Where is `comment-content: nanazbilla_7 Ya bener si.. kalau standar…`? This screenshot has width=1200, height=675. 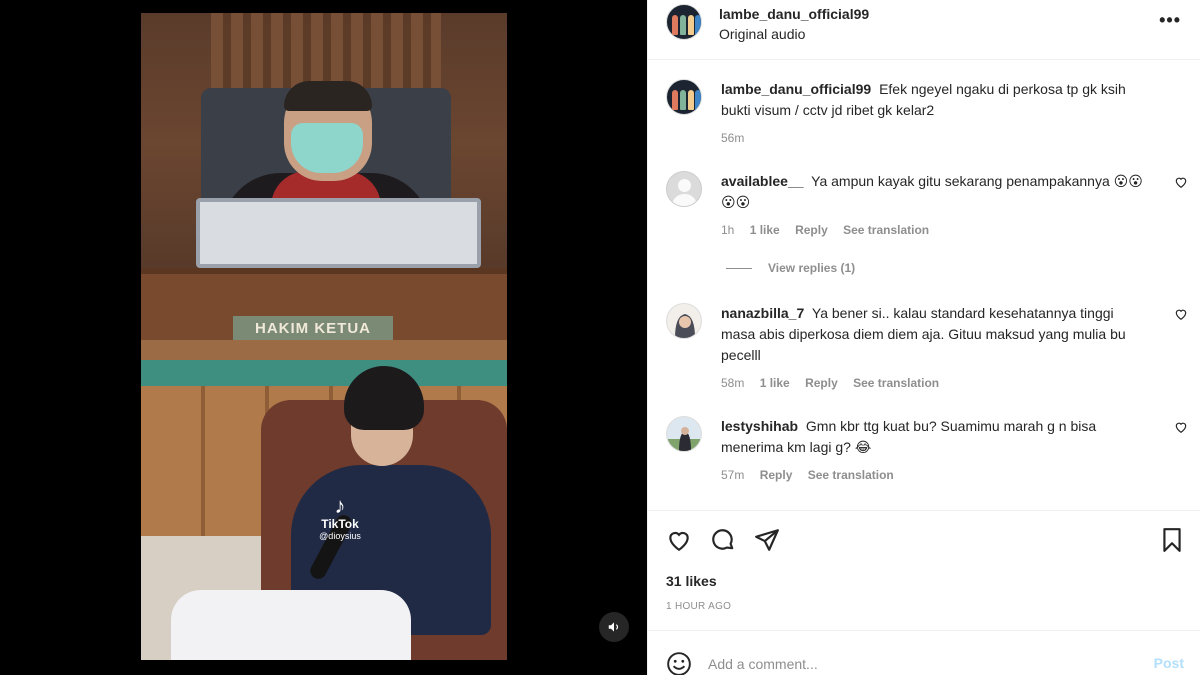 comment-content: nanazbilla_7 Ya bener si.. kalau standar… is located at coordinates (936, 334).